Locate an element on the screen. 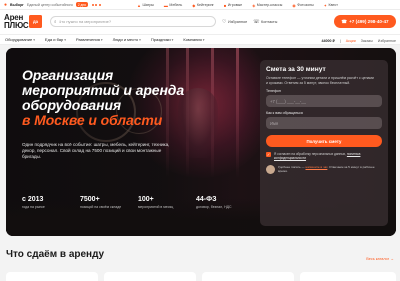 Image resolution: width=400 pixels, height=281 pixels. form-title: Смета за 30 минут is located at coordinates (296, 69).